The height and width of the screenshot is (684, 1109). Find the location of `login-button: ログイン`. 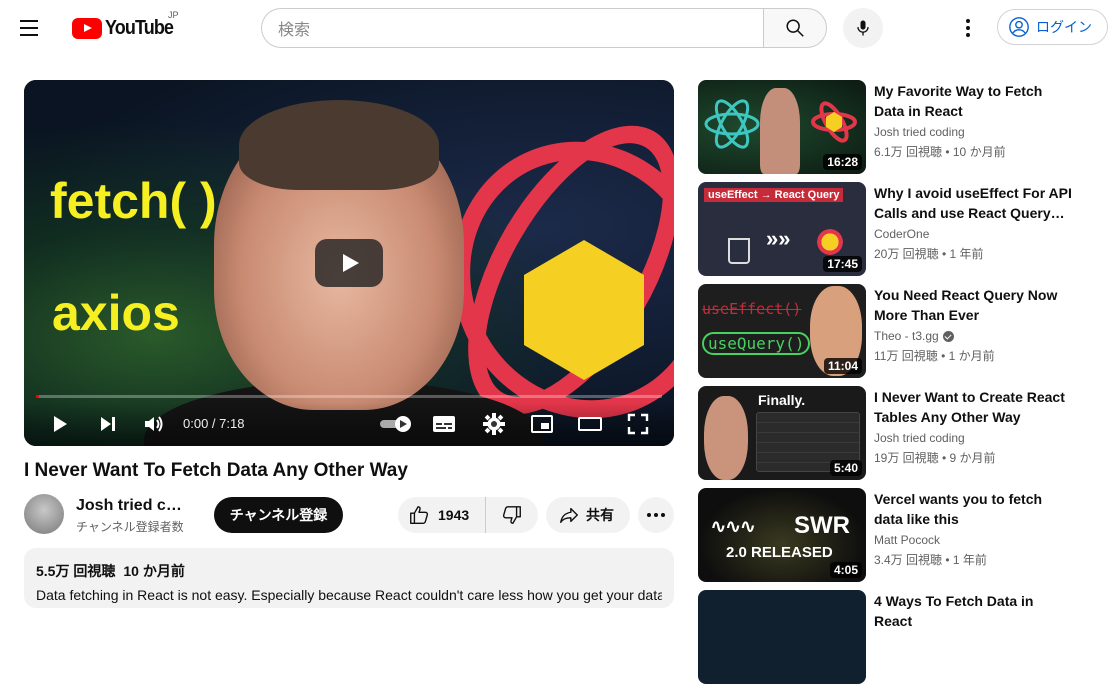

login-button: ログイン is located at coordinates (1052, 27).